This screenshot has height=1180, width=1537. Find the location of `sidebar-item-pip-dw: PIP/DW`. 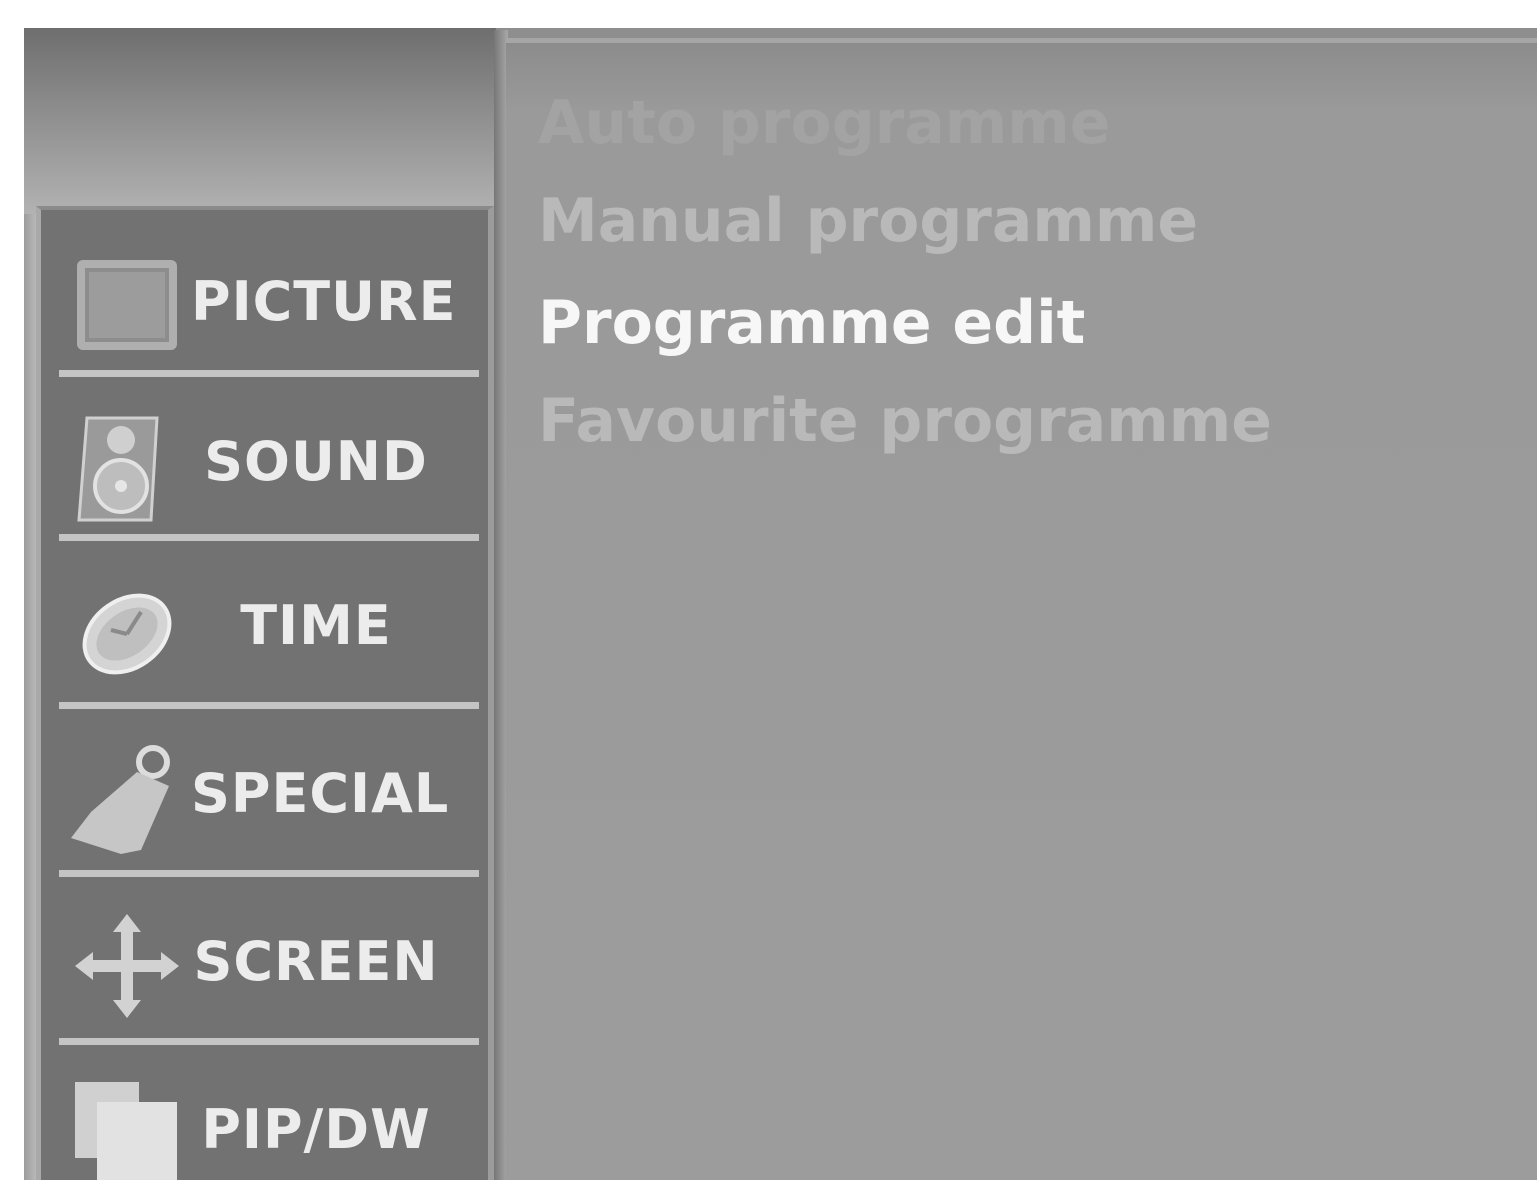

sidebar-item-pip-dw: PIP/DW is located at coordinates (264, 1115).